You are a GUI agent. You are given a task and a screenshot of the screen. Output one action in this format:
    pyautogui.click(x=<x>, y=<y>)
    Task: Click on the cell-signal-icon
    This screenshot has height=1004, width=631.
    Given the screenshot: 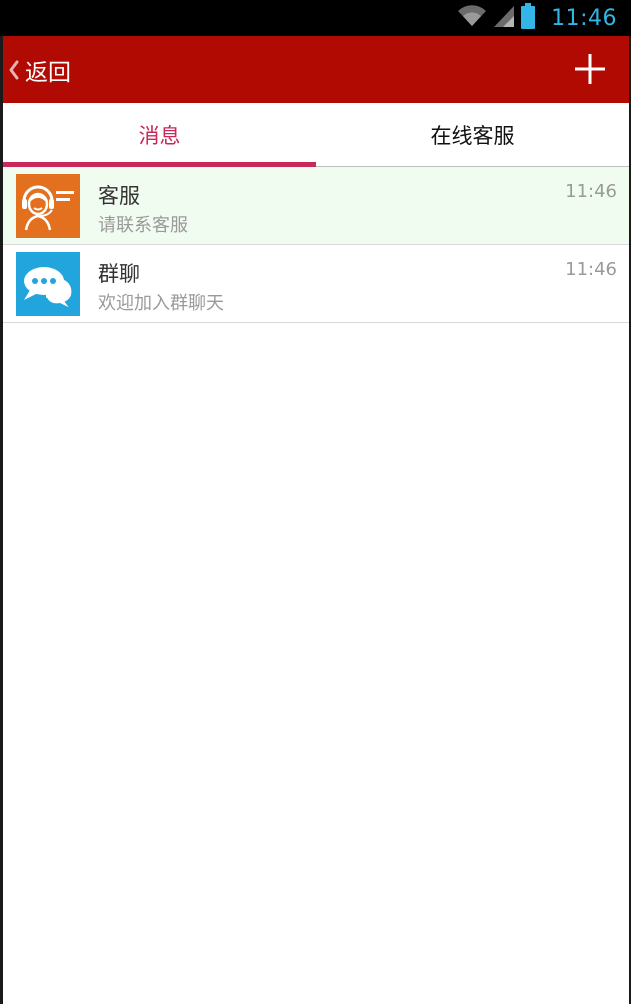 What is the action you would take?
    pyautogui.click(x=504, y=18)
    